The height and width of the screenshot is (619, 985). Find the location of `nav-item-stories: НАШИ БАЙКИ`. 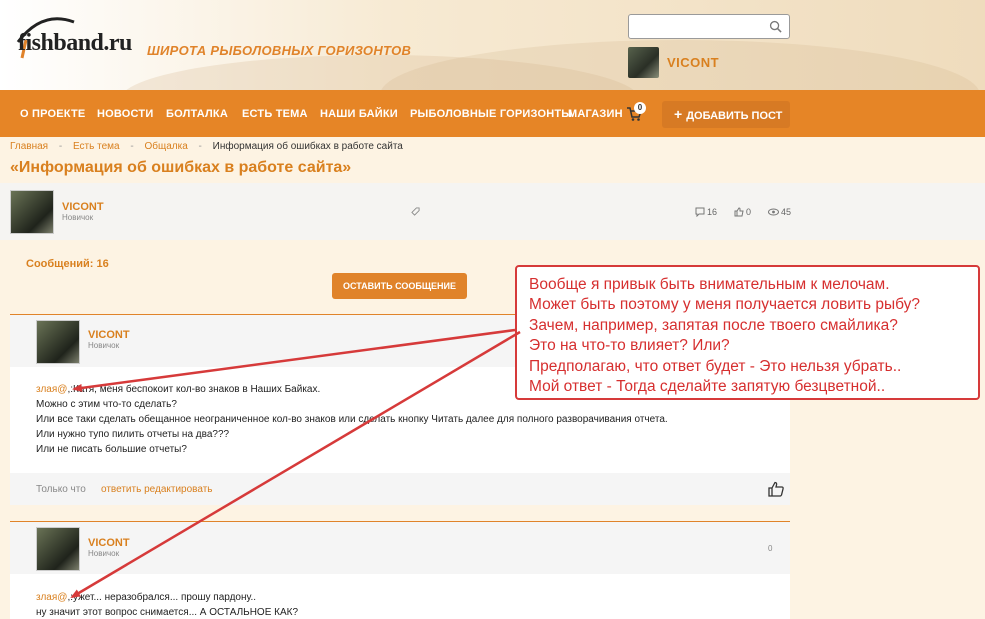

nav-item-stories: НАШИ БАЙКИ is located at coordinates (359, 114).